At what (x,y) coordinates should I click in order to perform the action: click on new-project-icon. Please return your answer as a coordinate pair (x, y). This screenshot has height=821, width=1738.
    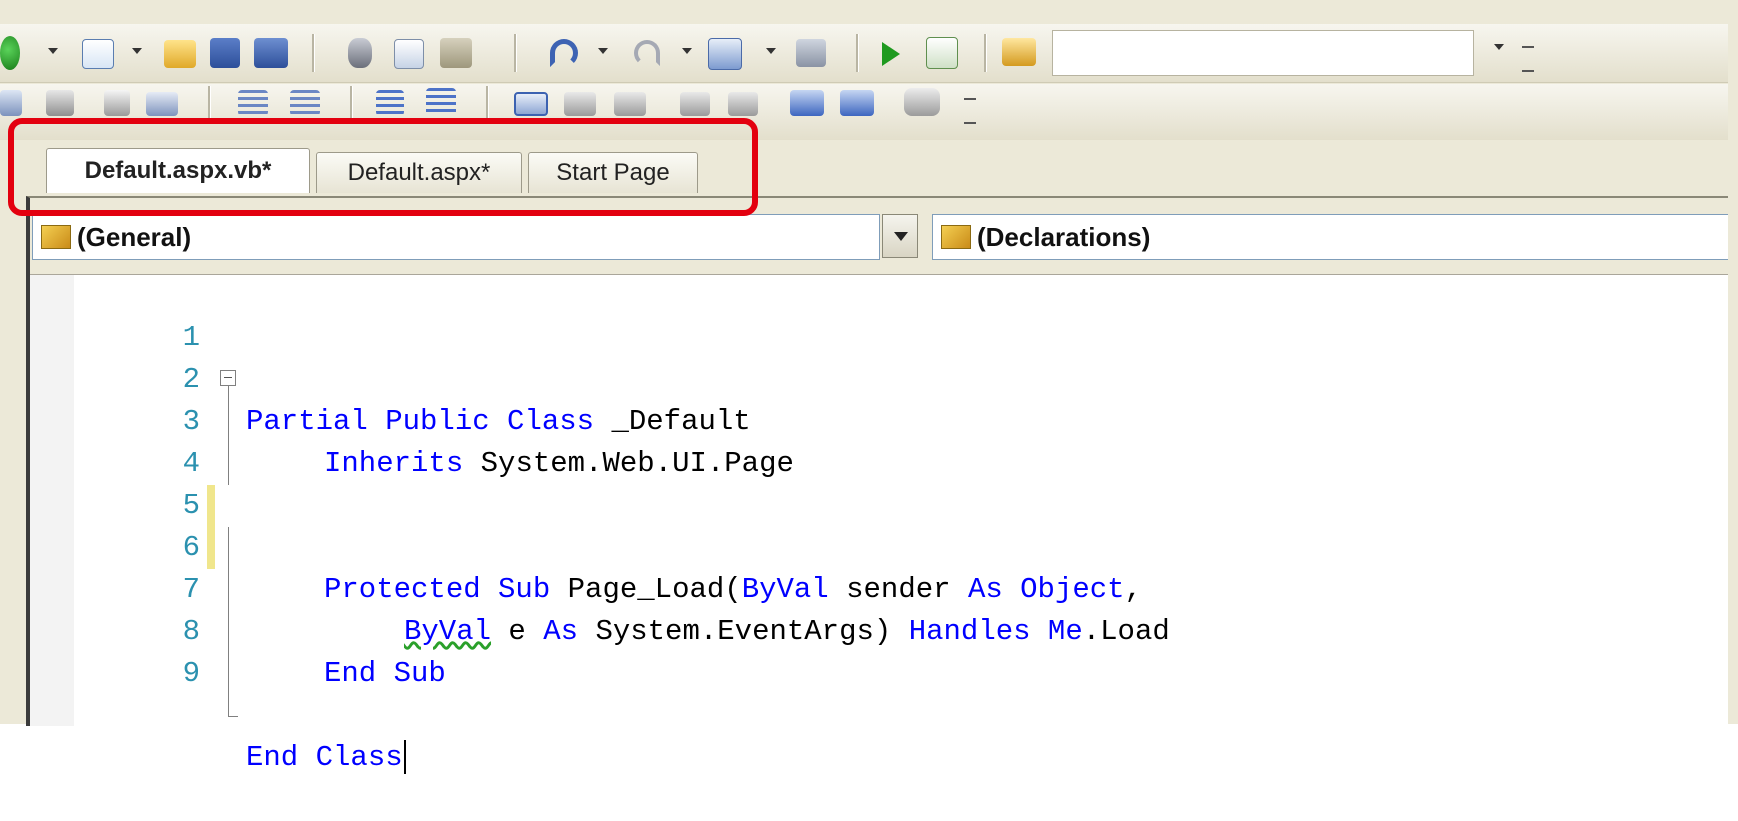
    Looking at the image, I should click on (98, 54).